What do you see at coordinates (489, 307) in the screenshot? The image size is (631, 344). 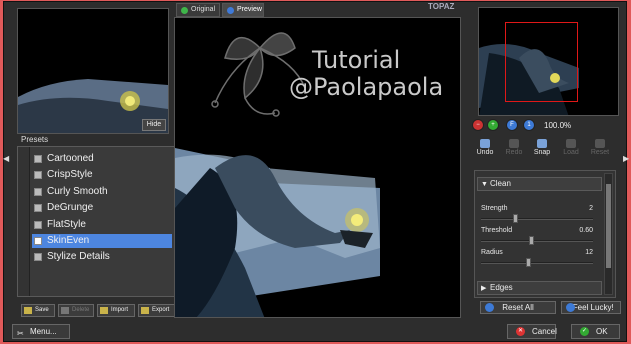 I see `reset-all-icon` at bounding box center [489, 307].